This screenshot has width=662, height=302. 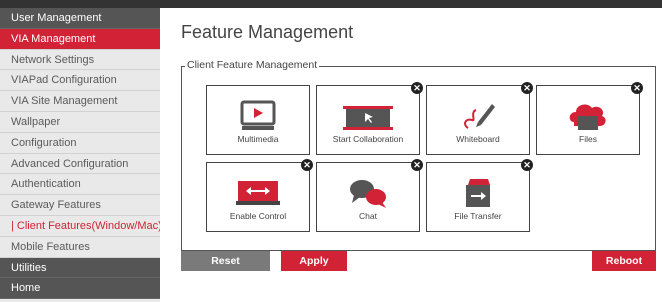 What do you see at coordinates (478, 216) in the screenshot?
I see `tile-label: File Transfer` at bounding box center [478, 216].